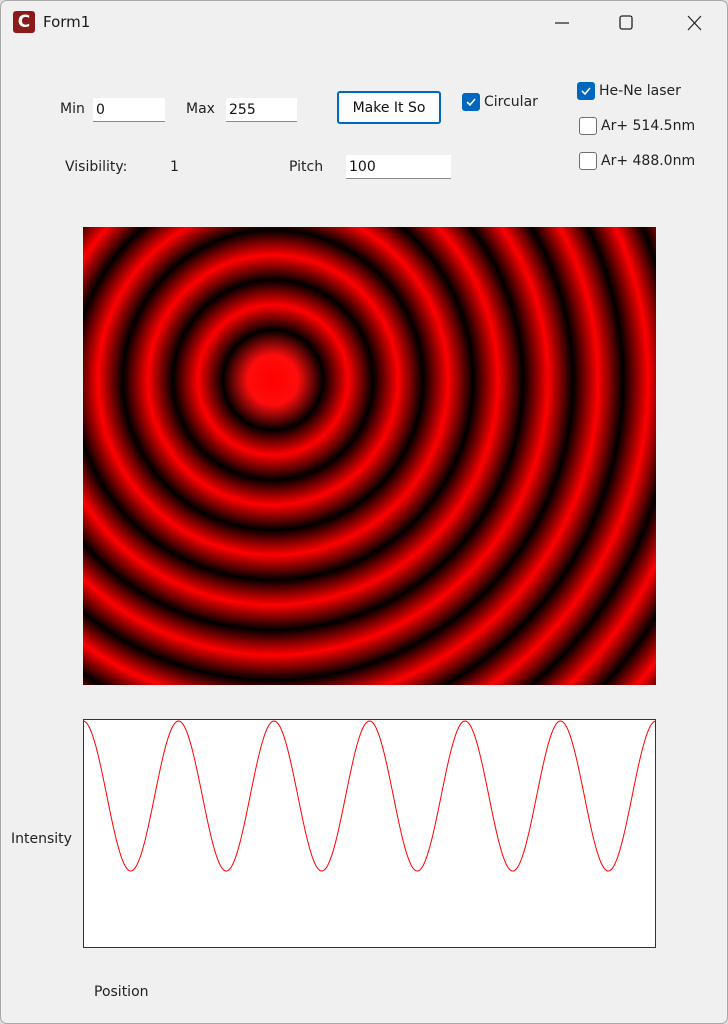 The image size is (728, 1024). Describe the element at coordinates (67, 22) in the screenshot. I see `window-title: Form1` at that location.